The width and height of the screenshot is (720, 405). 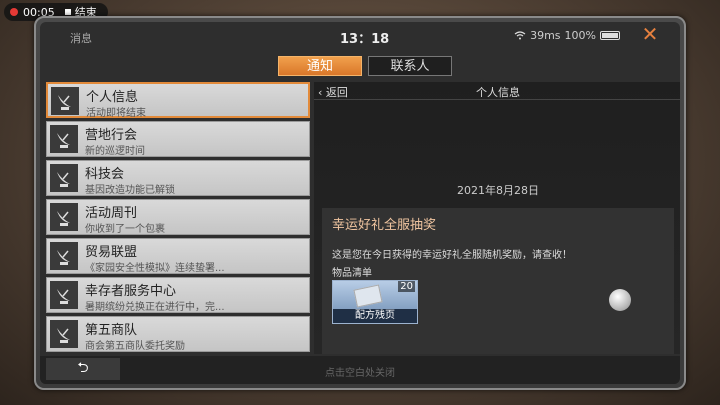 I want to click on message-item: 科技会 基因改造功能已解锁, so click(x=178, y=178).